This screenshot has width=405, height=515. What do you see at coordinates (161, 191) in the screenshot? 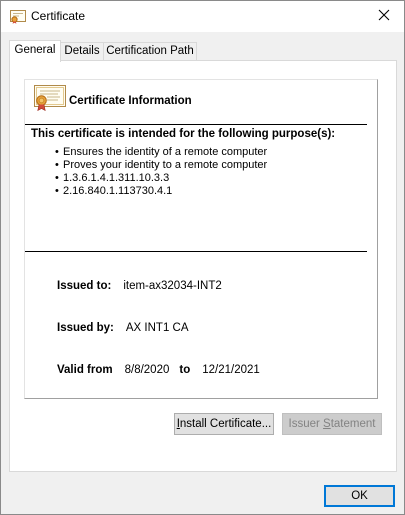
I see `purpose-item: 2.16.840.1.113730.4.1` at bounding box center [161, 191].